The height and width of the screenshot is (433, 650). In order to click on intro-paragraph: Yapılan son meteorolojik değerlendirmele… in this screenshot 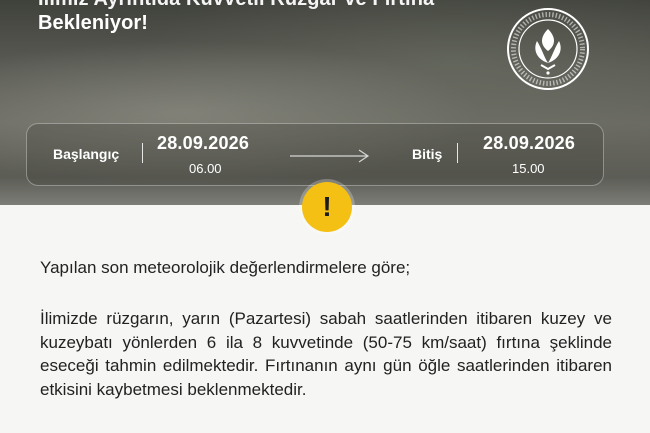, I will do `click(225, 267)`.